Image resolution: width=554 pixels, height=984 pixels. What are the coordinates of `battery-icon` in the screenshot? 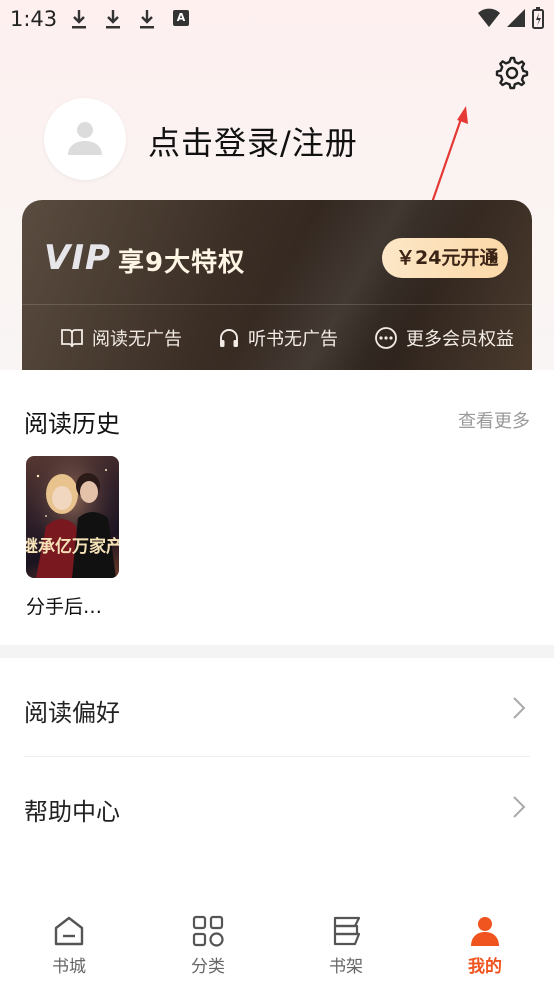 It's located at (538, 18).